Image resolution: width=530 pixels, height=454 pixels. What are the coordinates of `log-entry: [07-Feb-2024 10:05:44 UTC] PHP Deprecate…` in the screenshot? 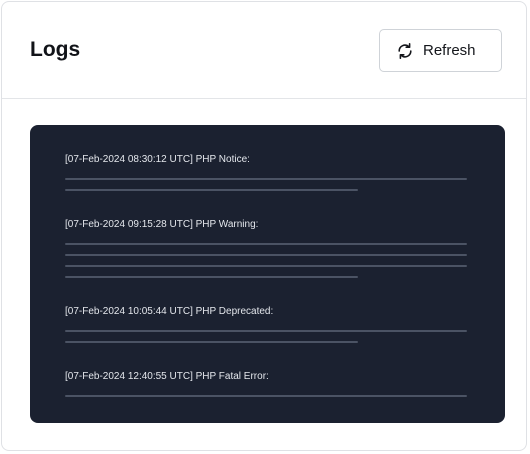 It's located at (266, 324).